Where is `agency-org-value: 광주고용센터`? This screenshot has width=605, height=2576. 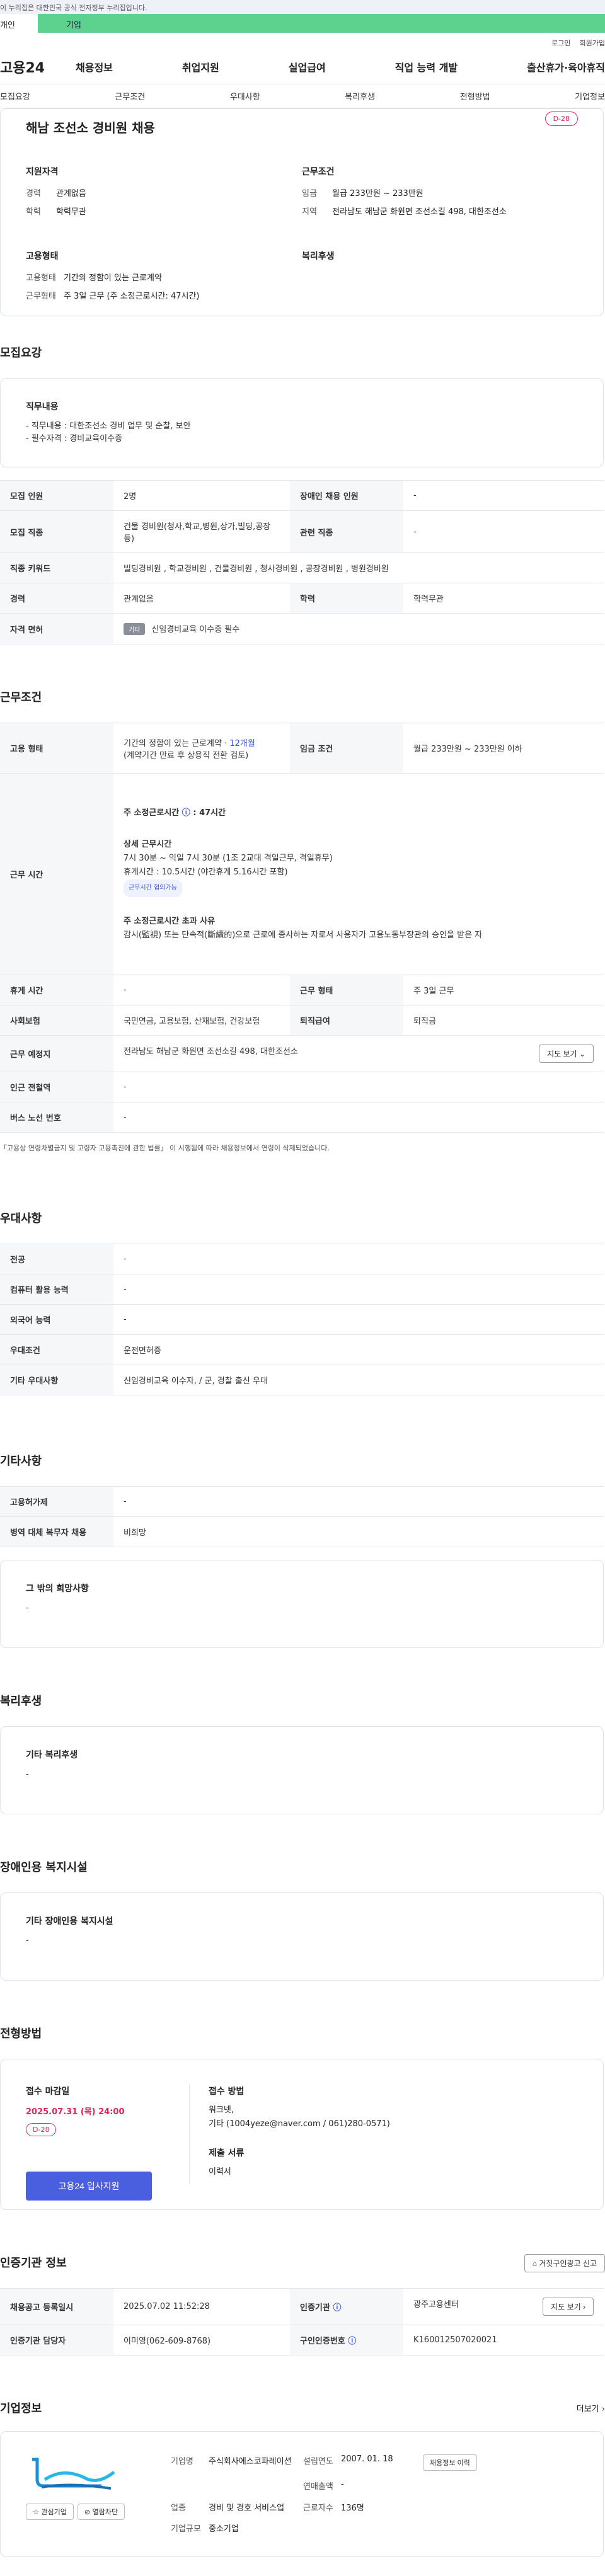
agency-org-value: 광주고용센터 is located at coordinates (436, 2305).